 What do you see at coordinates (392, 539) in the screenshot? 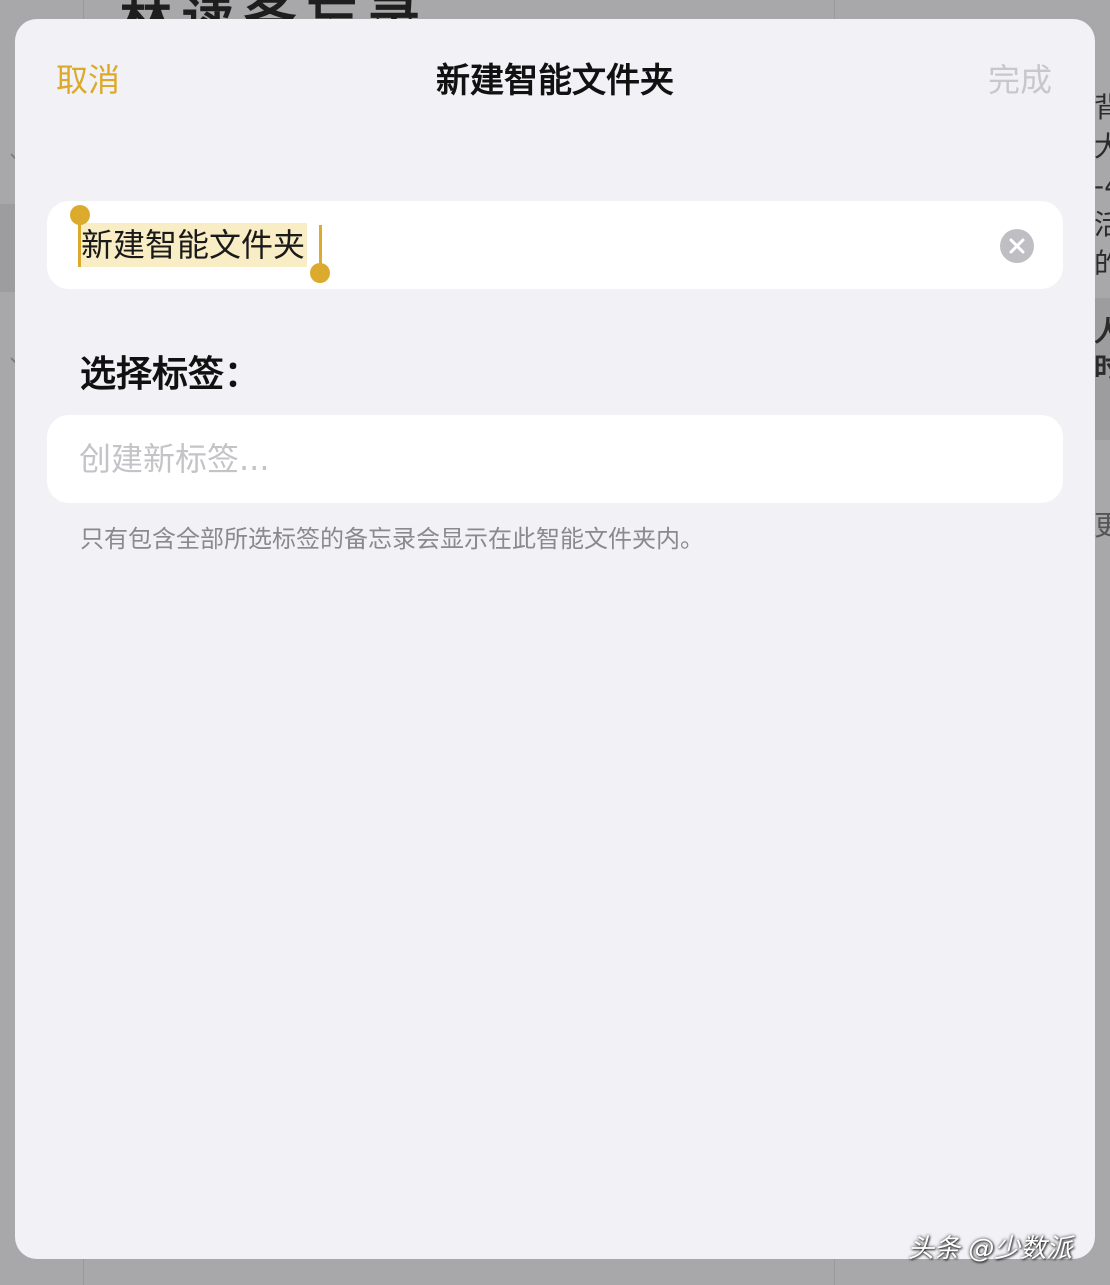
I see `tags-footer-note: 只有包含全部所选标签的备忘录会显示在此智能文件夹内。` at bounding box center [392, 539].